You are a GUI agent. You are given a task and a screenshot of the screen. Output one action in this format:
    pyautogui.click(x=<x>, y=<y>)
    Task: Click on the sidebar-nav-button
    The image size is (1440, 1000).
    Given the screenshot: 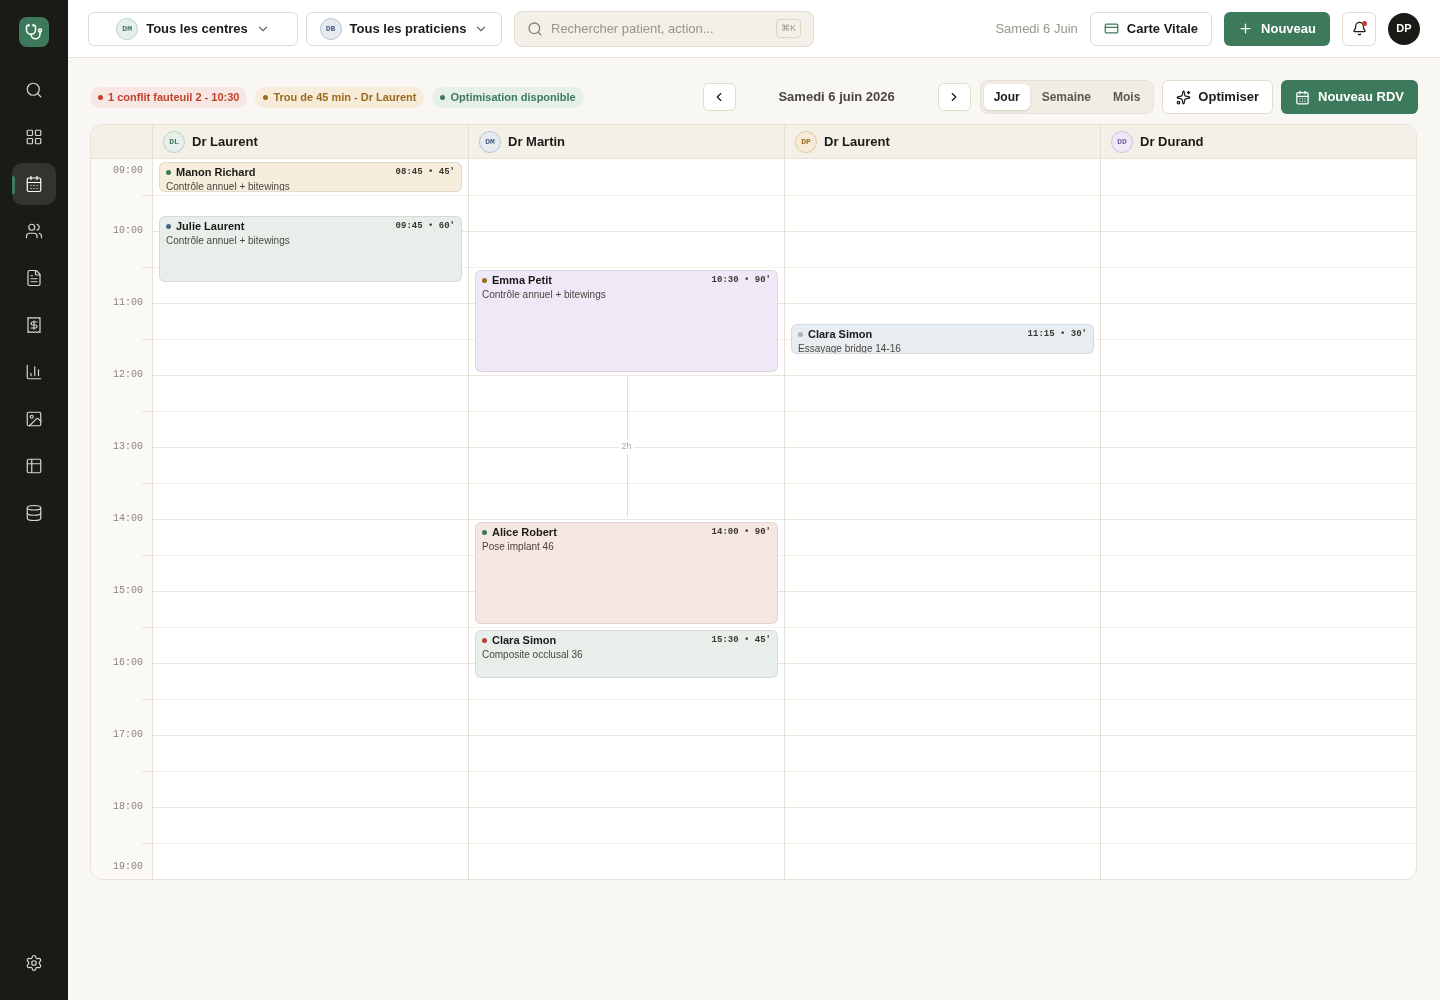 What is the action you would take?
    pyautogui.click(x=34, y=184)
    